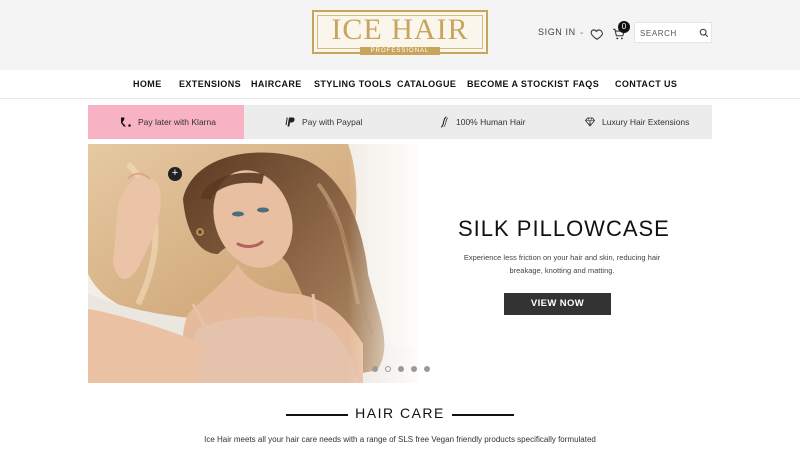 This screenshot has width=800, height=450. Describe the element at coordinates (704, 33) in the screenshot. I see `search-icon` at that location.